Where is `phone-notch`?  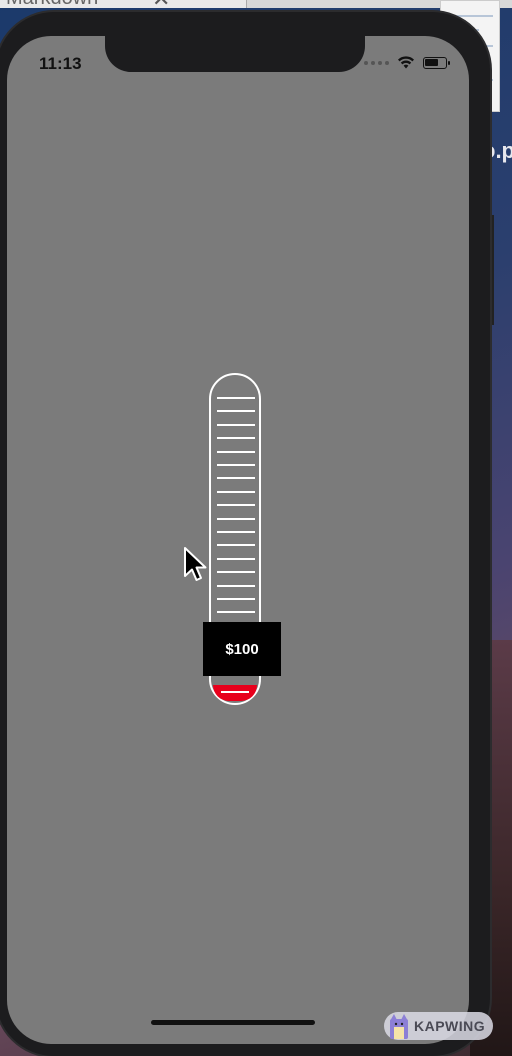 phone-notch is located at coordinates (235, 54).